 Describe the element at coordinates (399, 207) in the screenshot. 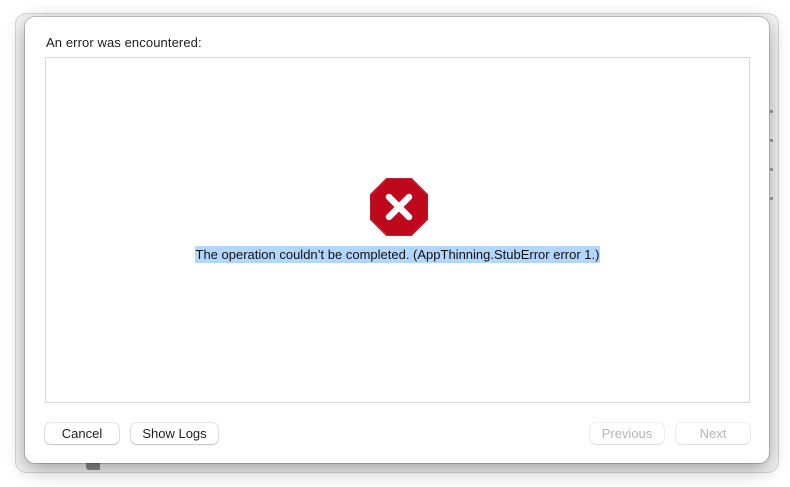

I see `error-icon` at that location.